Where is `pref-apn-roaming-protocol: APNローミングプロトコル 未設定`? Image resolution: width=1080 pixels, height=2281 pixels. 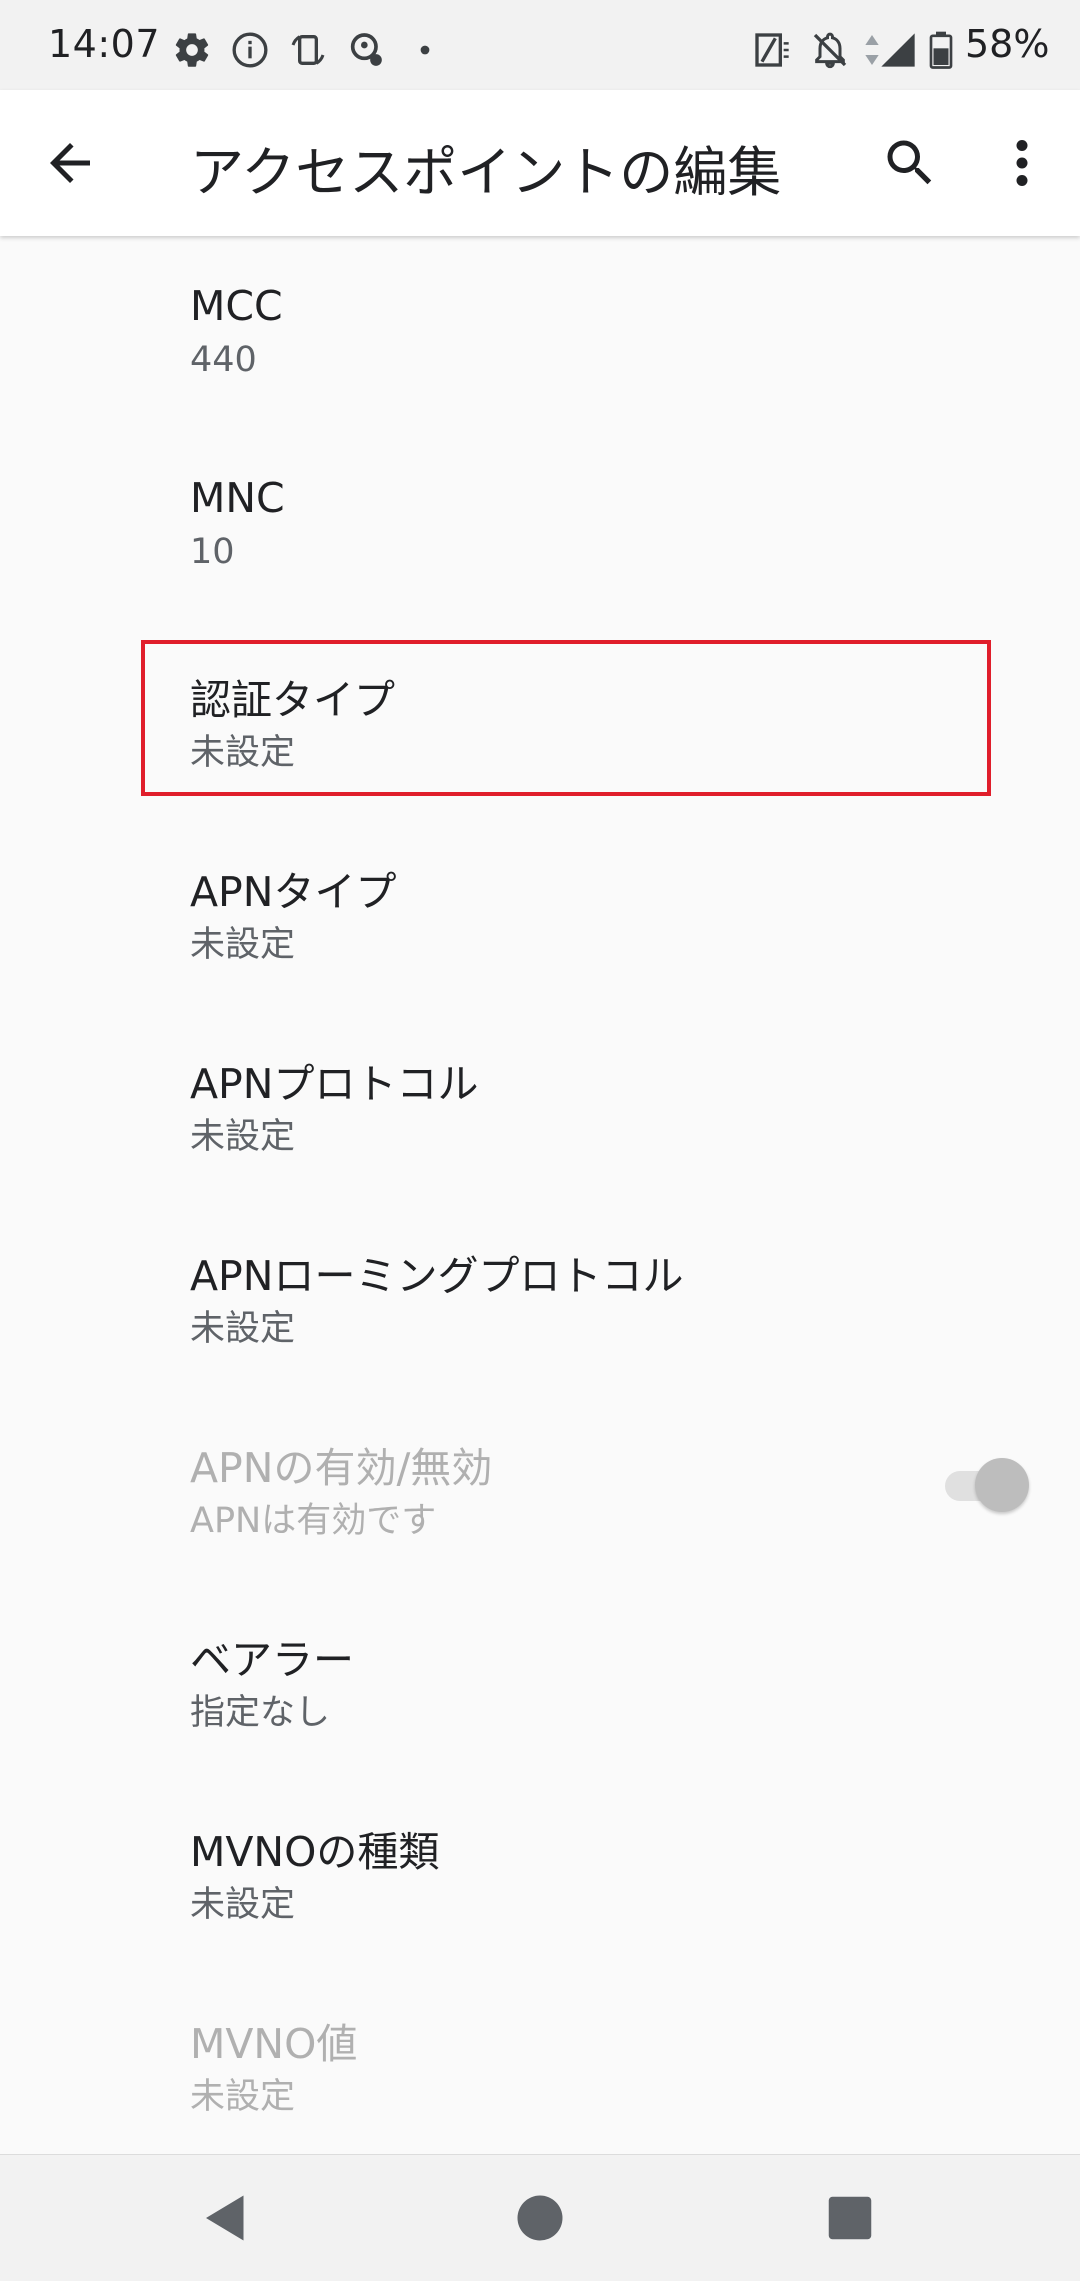 pref-apn-roaming-protocol: APNローミングプロトコル 未設定 is located at coordinates (540, 1292).